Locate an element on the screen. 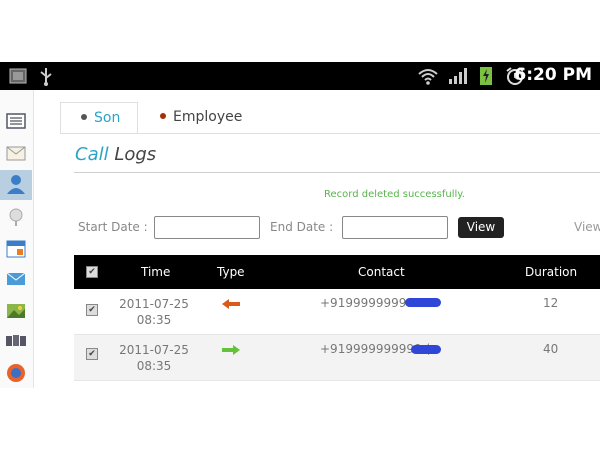  browser-icon is located at coordinates (16, 373).